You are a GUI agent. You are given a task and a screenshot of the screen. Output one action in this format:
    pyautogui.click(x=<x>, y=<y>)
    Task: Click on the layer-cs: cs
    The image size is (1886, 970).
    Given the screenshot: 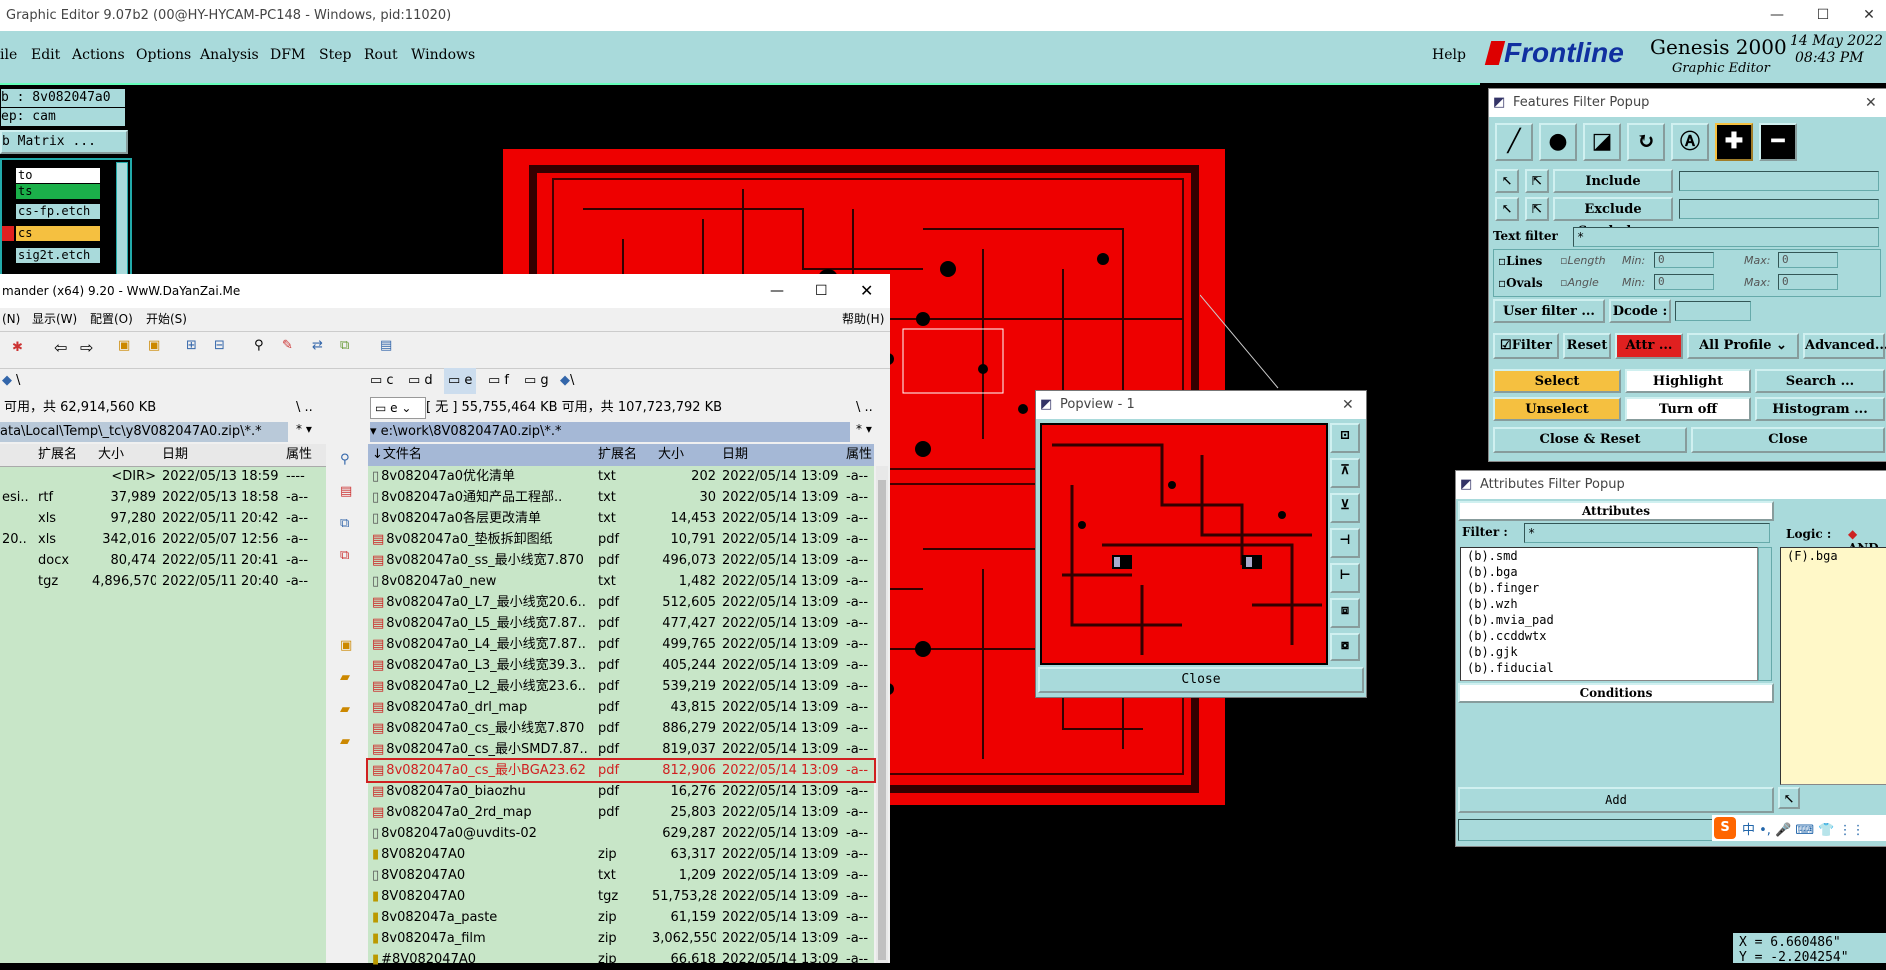 What is the action you would take?
    pyautogui.click(x=58, y=233)
    